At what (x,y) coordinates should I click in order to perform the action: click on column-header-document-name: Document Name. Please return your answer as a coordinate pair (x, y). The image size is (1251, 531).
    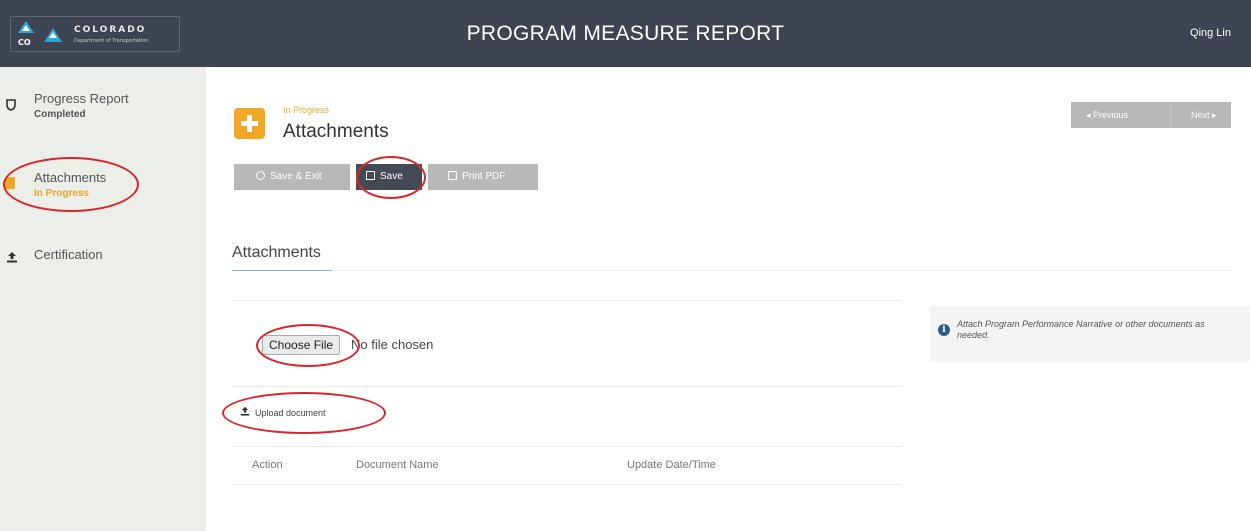
    Looking at the image, I should click on (397, 465).